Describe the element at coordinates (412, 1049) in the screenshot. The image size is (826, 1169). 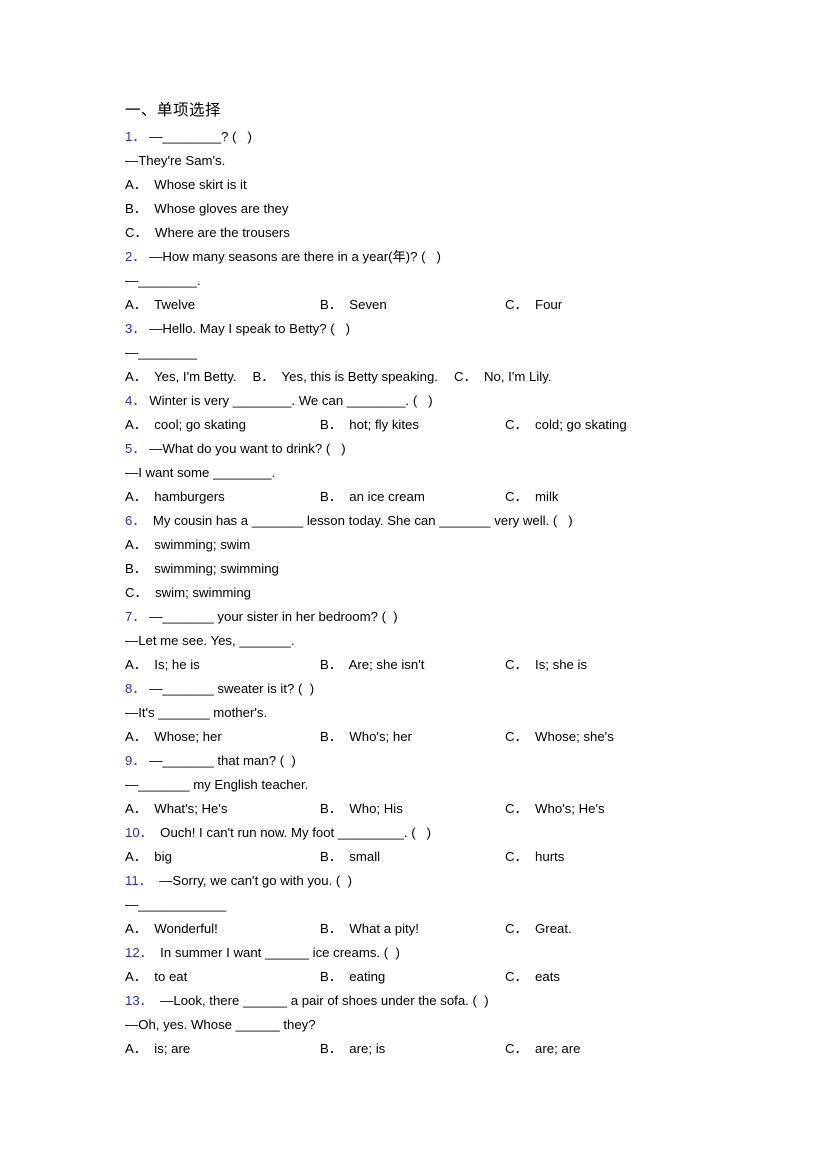
I see `option-b: B． are; is` at that location.